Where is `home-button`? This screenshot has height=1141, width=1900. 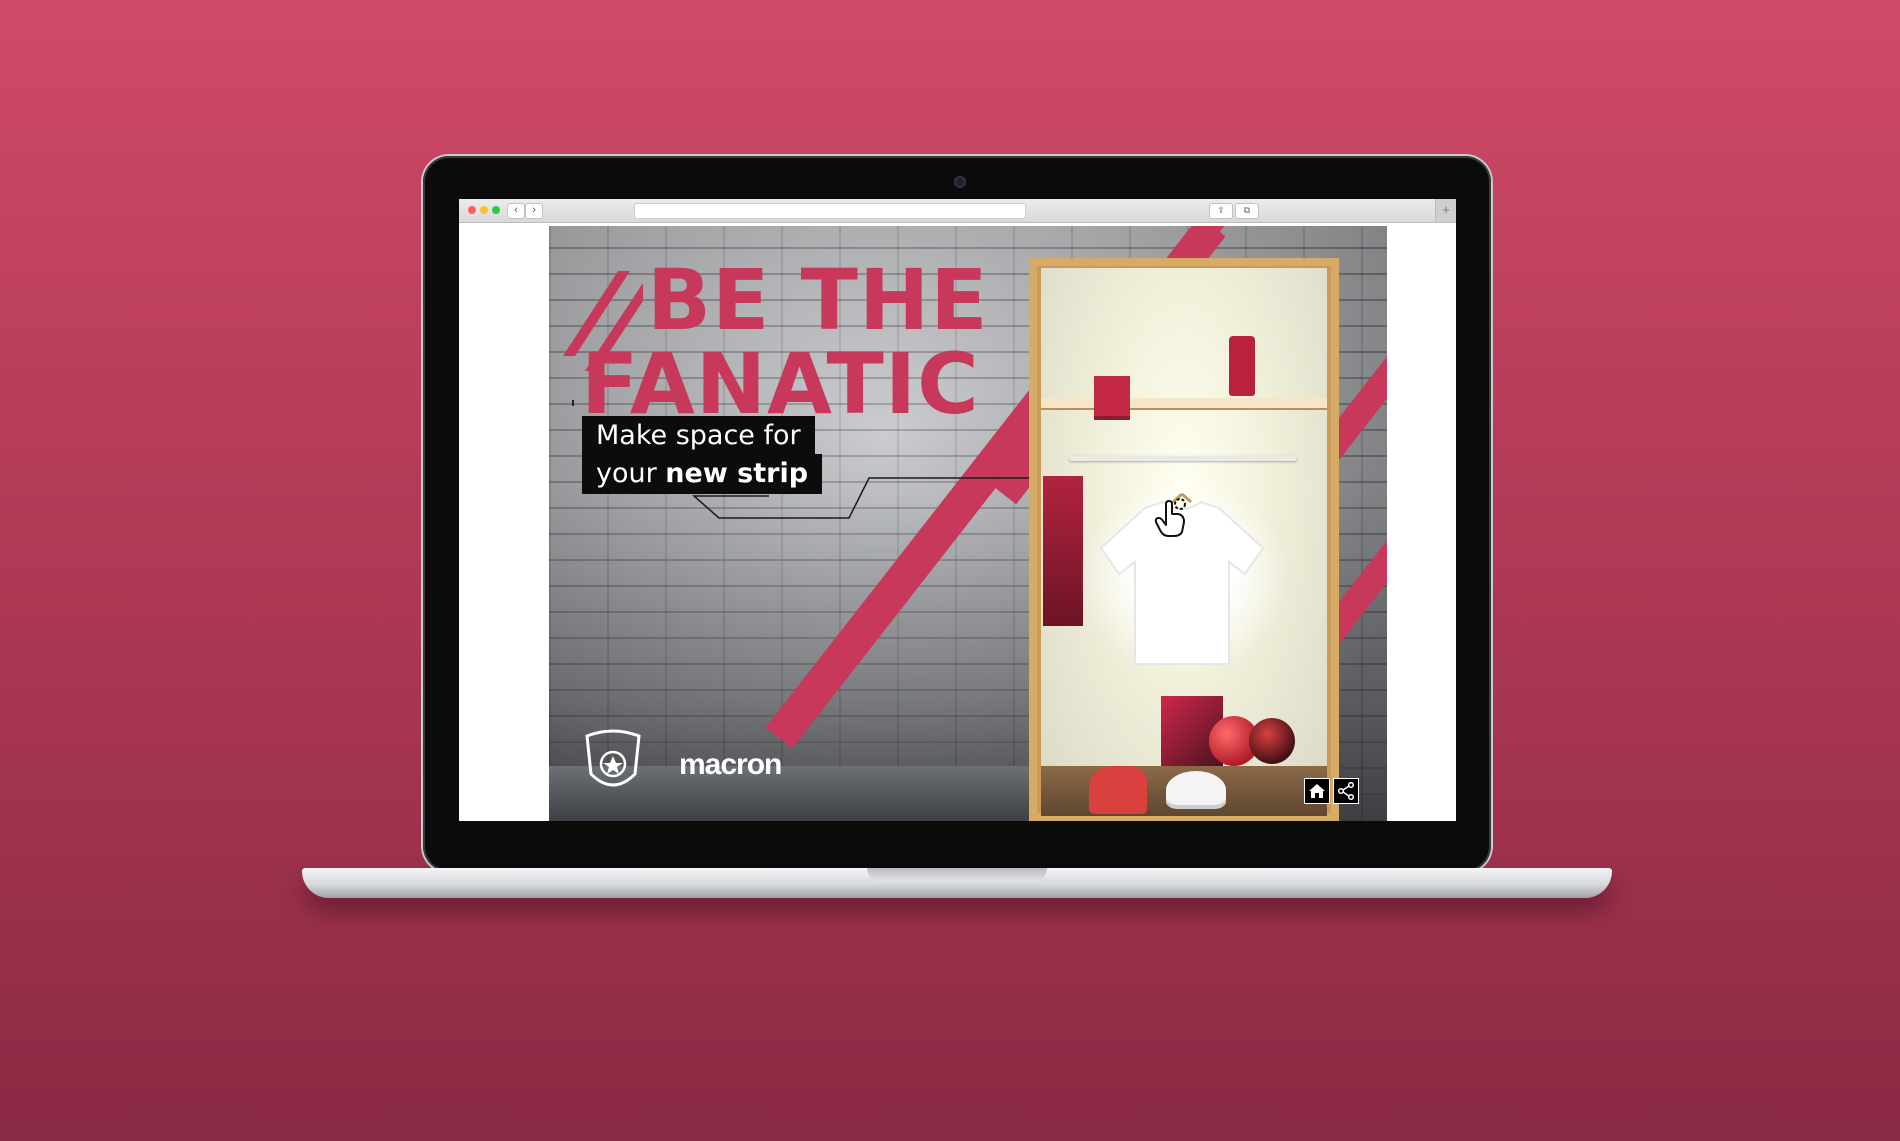
home-button is located at coordinates (1317, 791).